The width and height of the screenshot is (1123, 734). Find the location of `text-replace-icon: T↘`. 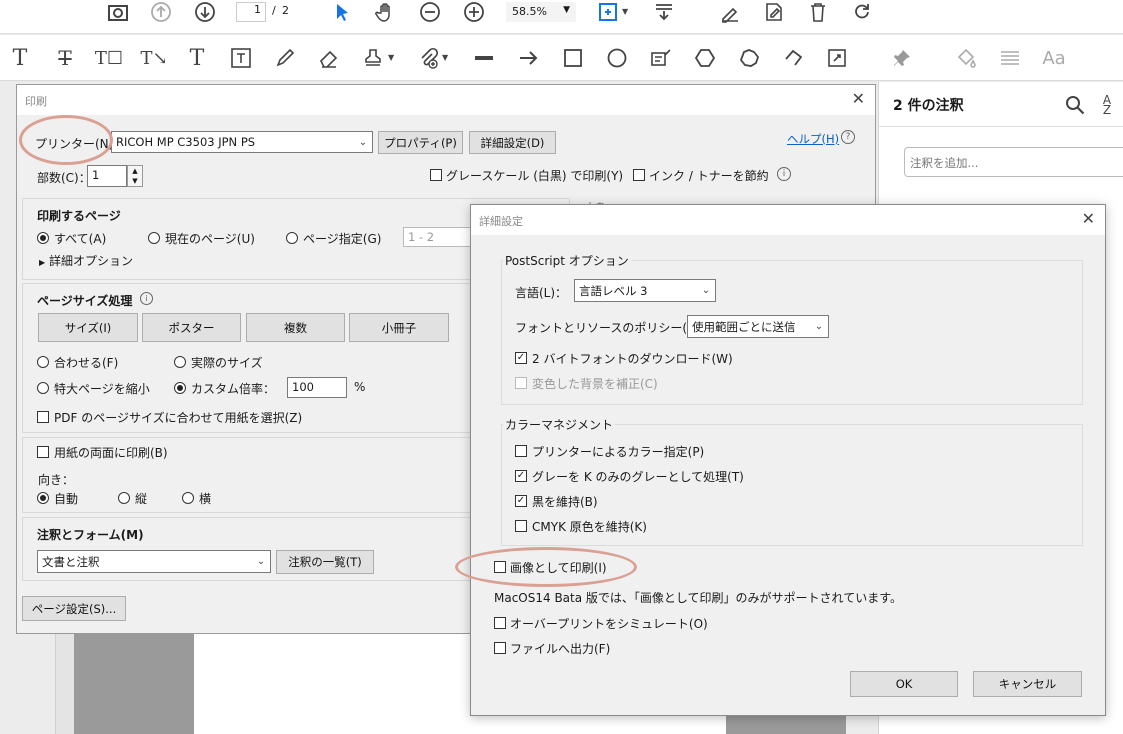

text-replace-icon: T↘ is located at coordinates (154, 58).